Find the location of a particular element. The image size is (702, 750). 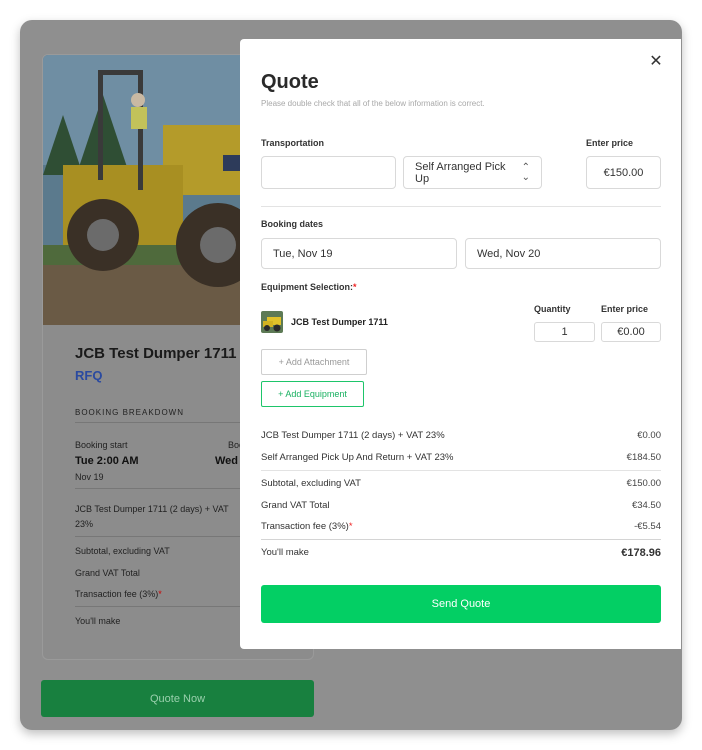

enter-price-label: Enter price is located at coordinates (610, 143).